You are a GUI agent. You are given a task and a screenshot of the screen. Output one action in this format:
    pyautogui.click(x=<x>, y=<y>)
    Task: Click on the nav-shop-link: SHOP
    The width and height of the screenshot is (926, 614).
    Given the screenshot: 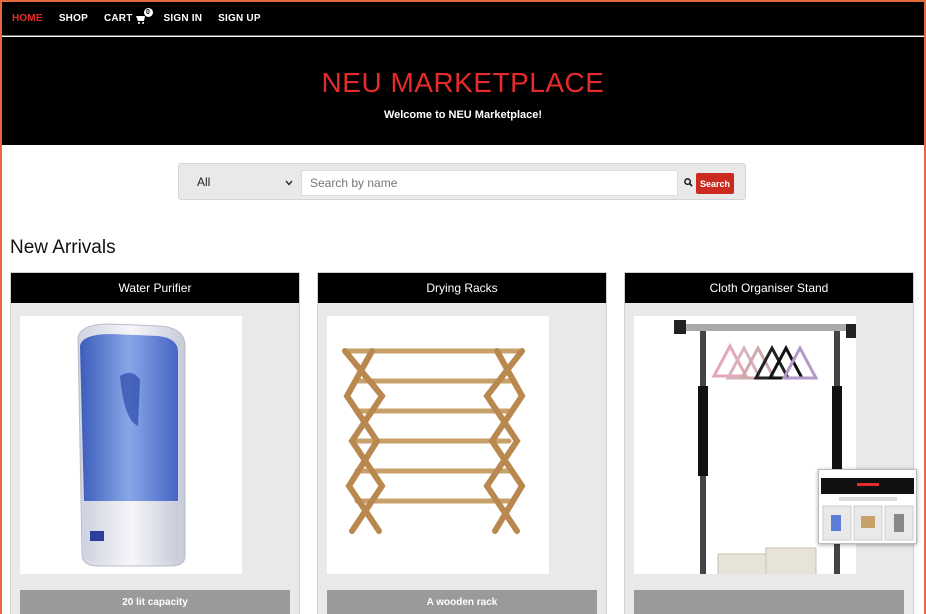 What is the action you would take?
    pyautogui.click(x=73, y=18)
    